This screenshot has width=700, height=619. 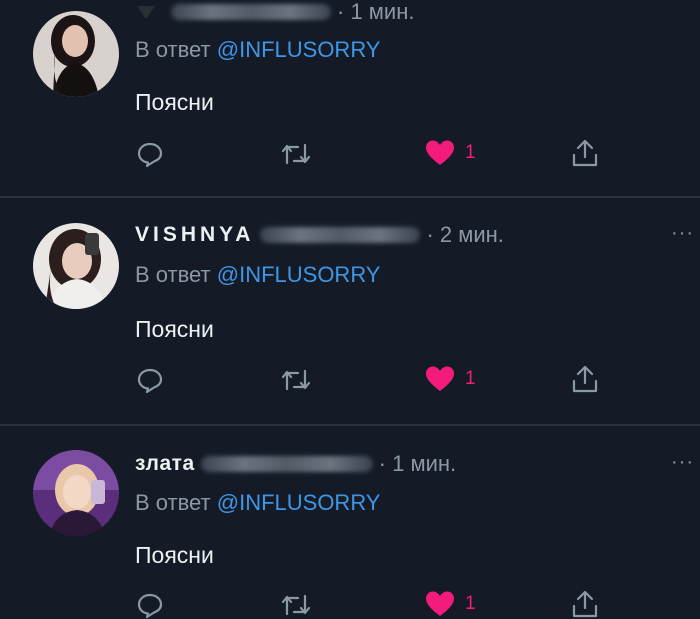 What do you see at coordinates (194, 235) in the screenshot?
I see `display-name: VISHNYA` at bounding box center [194, 235].